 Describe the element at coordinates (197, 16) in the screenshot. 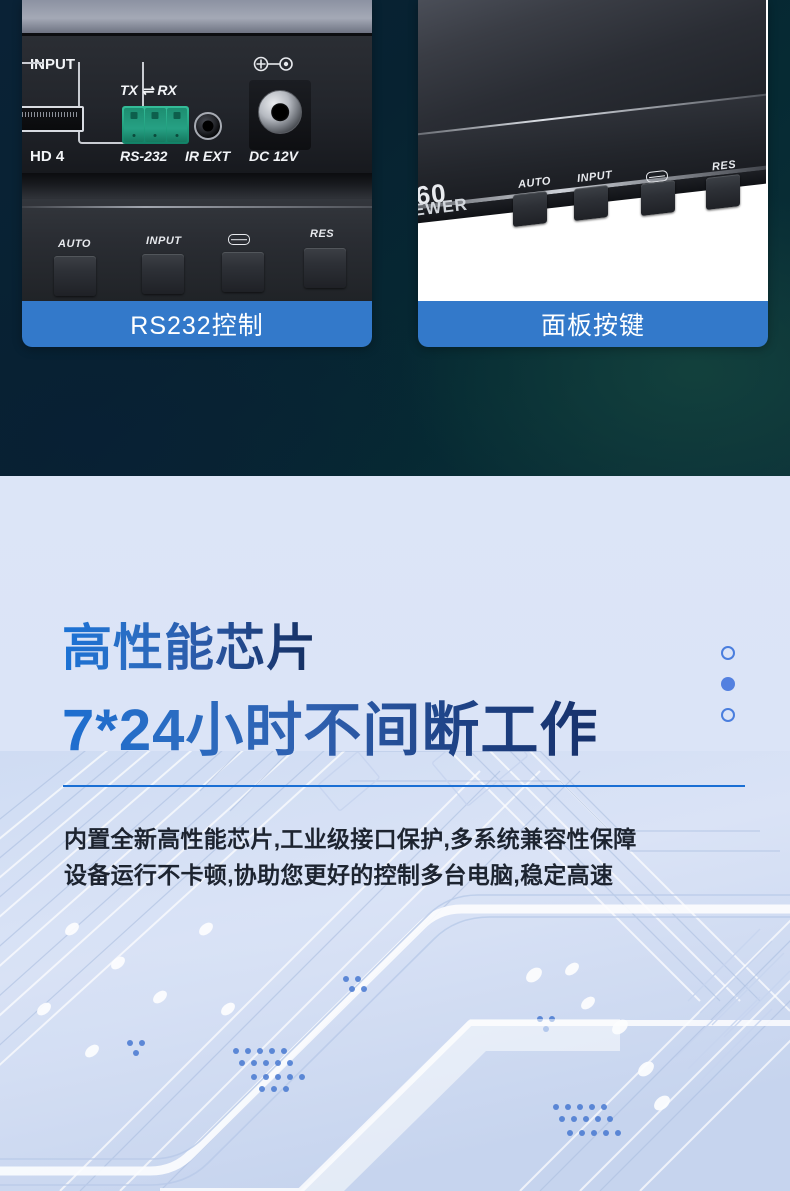

I see `chassis-top-band` at that location.